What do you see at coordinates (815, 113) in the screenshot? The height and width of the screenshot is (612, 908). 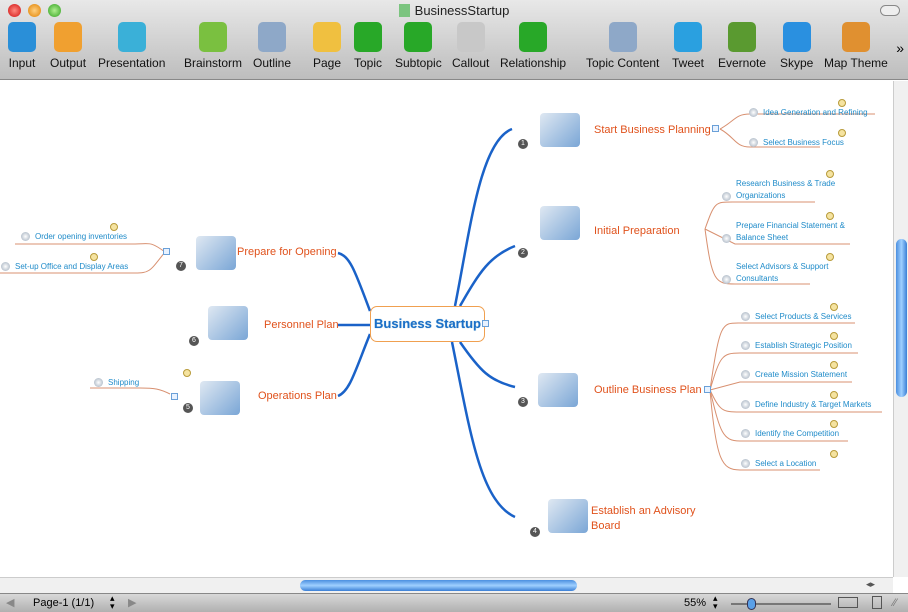 I see `subtopic: Idea Generation and Refining` at bounding box center [815, 113].